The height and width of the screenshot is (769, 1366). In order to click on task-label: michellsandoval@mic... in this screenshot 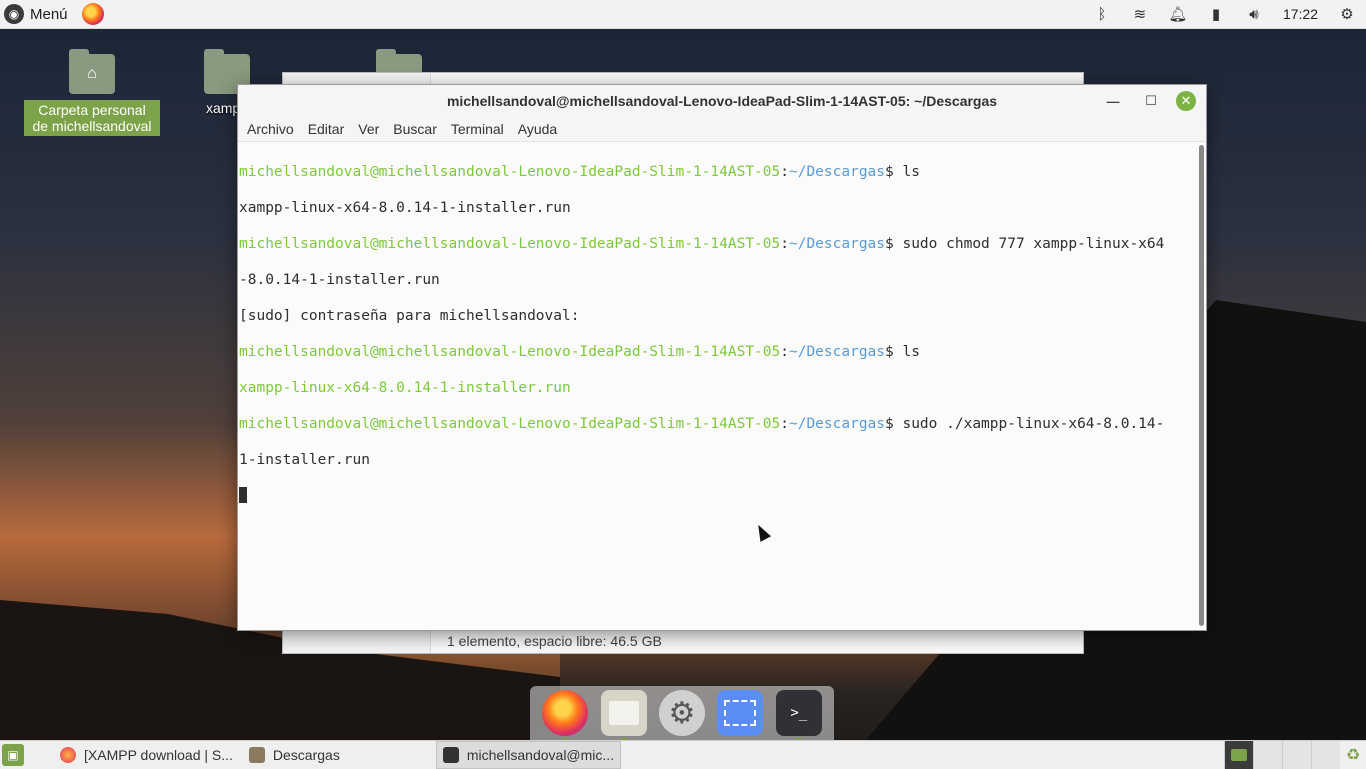, I will do `click(540, 755)`.